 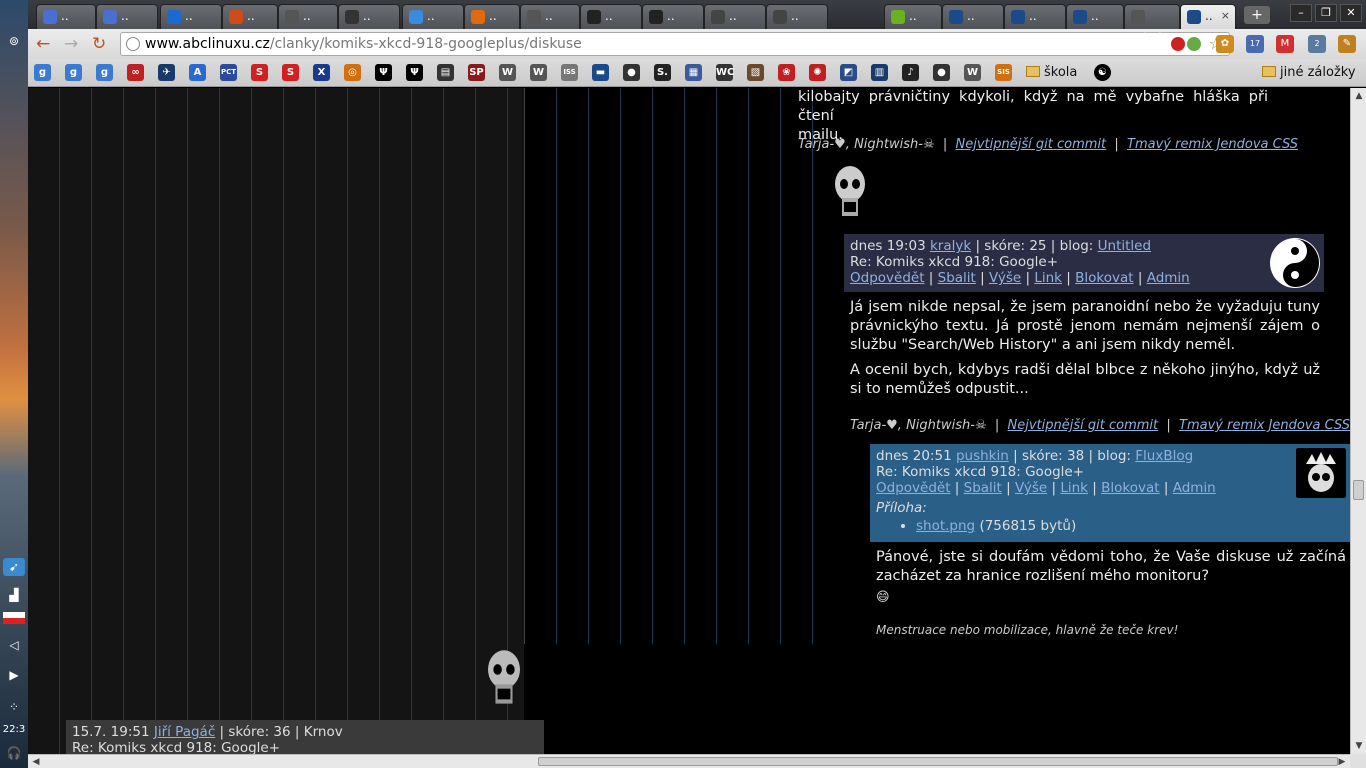 I want to click on minimize-button: –, so click(x=1301, y=13).